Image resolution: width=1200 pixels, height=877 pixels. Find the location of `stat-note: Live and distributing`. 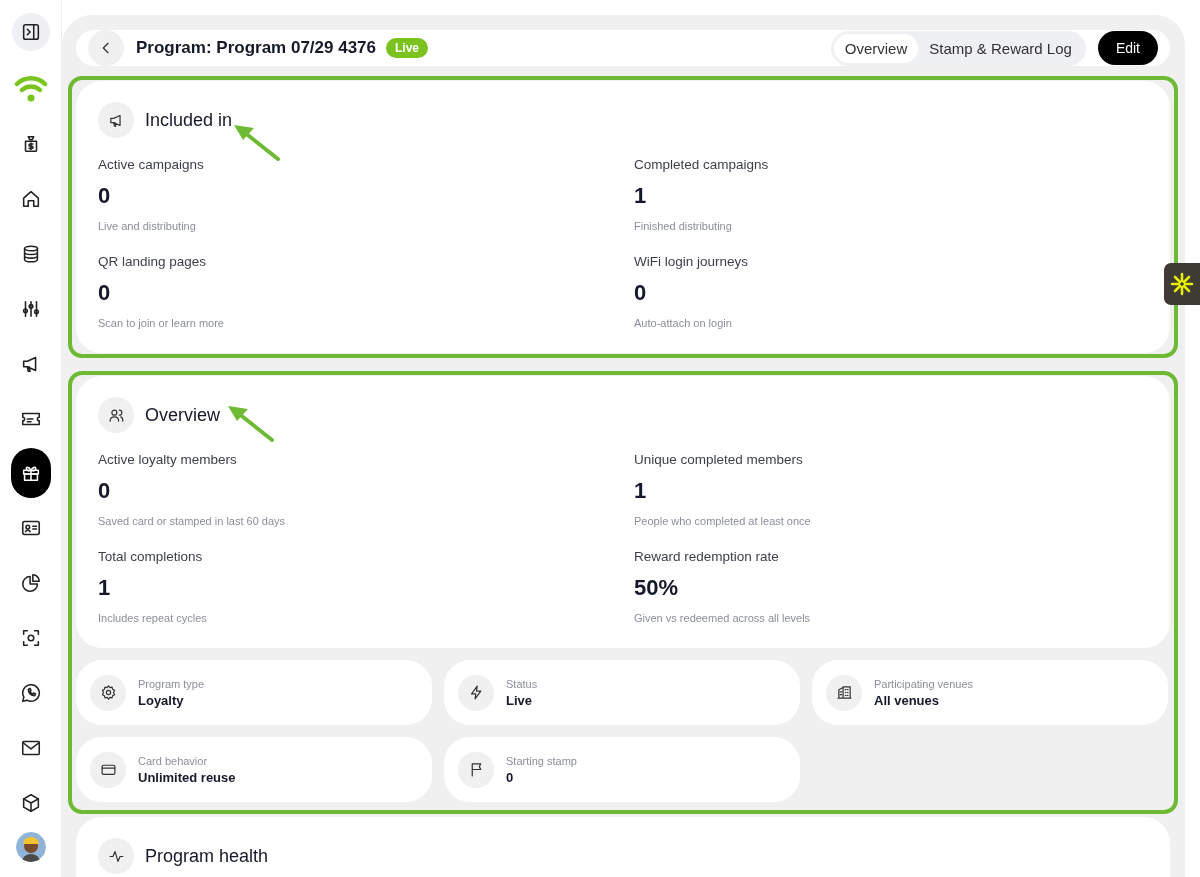

stat-note: Live and distributing is located at coordinates (147, 226).